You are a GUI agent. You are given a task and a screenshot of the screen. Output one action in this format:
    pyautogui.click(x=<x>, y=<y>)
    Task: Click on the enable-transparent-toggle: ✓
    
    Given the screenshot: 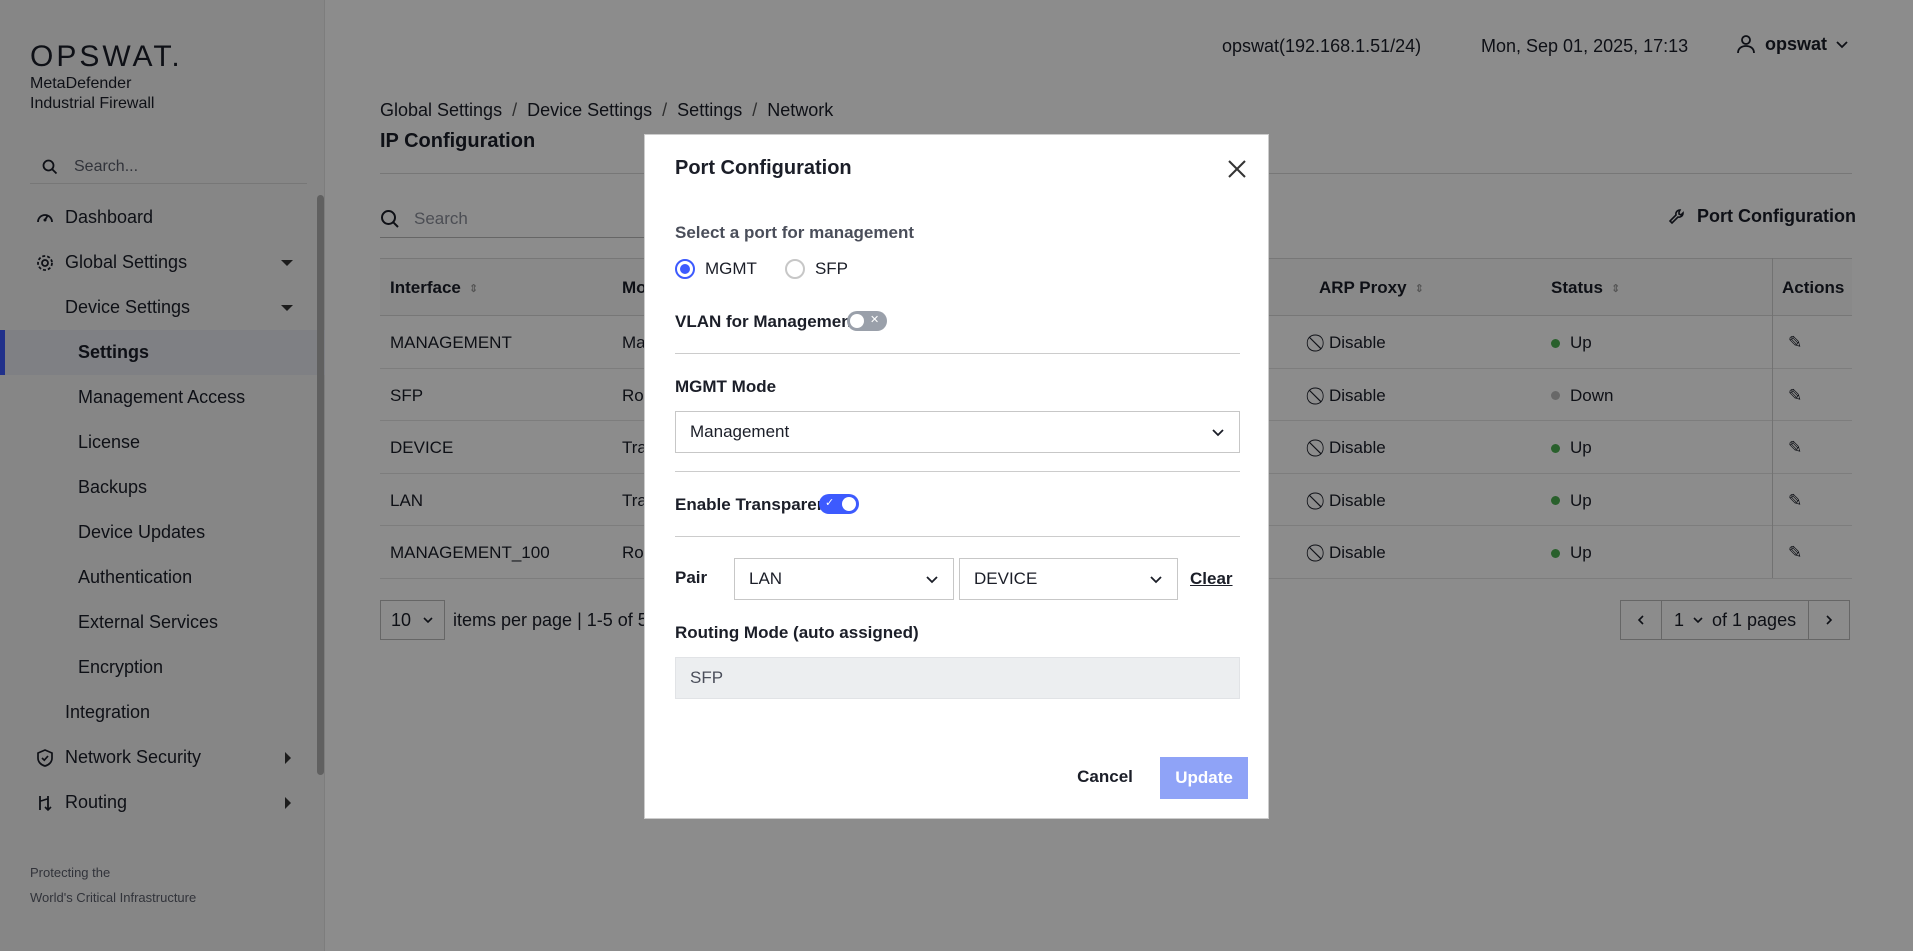 What is the action you would take?
    pyautogui.click(x=839, y=504)
    